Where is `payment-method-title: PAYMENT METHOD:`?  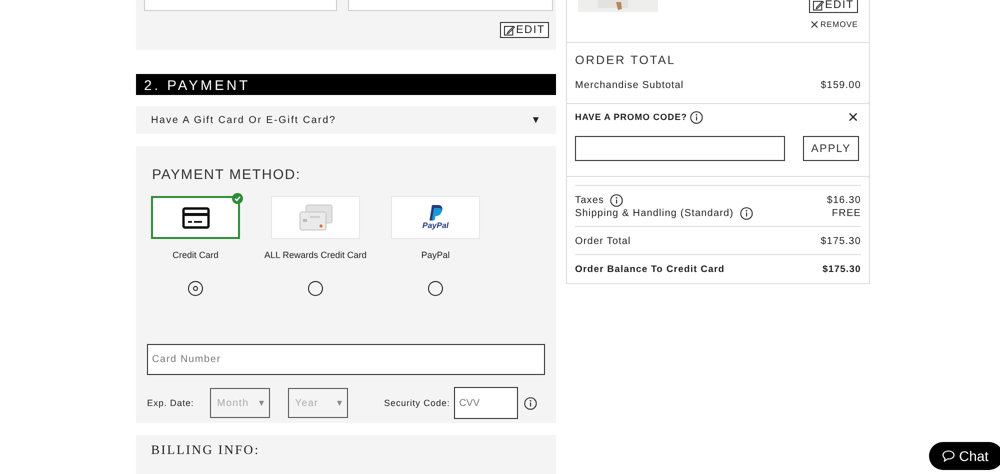
payment-method-title: PAYMENT METHOD: is located at coordinates (227, 174).